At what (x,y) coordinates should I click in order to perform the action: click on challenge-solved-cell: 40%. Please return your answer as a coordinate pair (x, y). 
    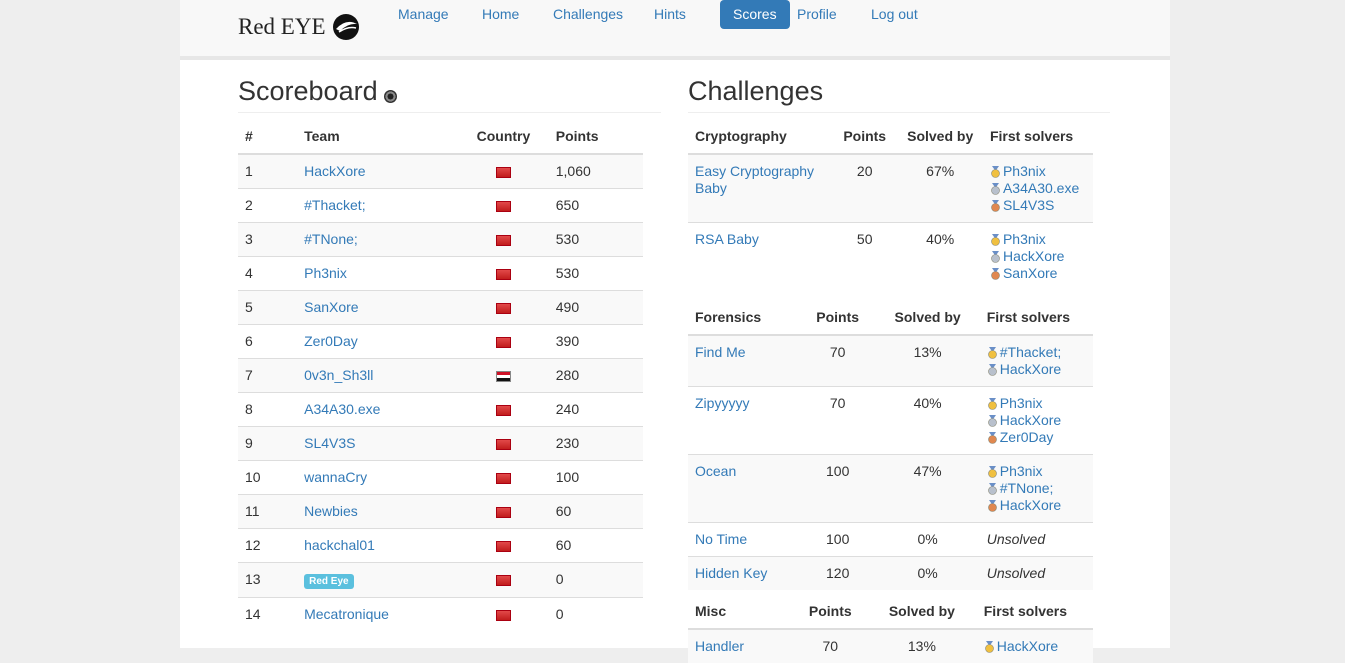
    Looking at the image, I should click on (927, 420).